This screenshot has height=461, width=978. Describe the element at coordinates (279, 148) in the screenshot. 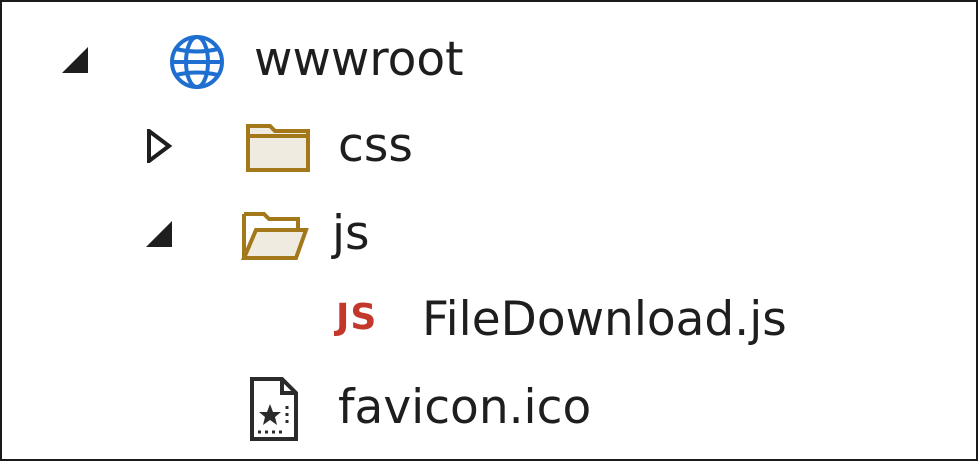

I see `folder-closed-icon` at that location.